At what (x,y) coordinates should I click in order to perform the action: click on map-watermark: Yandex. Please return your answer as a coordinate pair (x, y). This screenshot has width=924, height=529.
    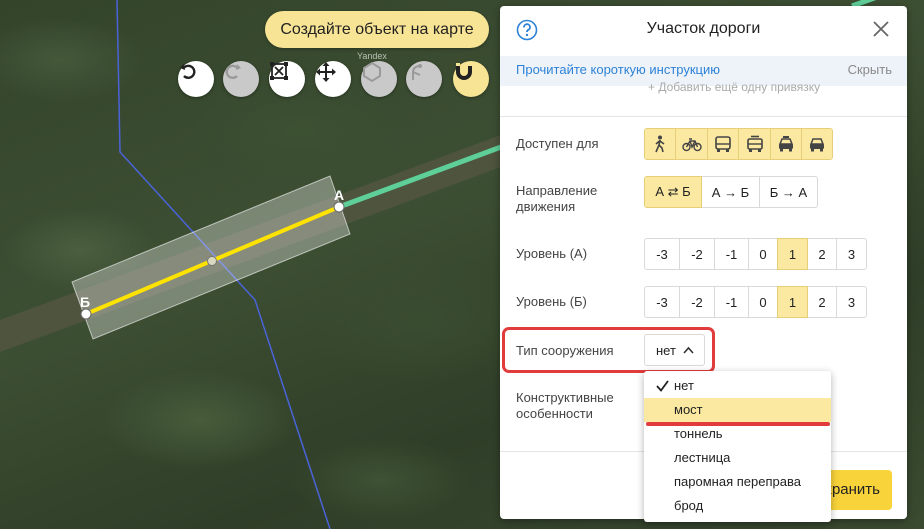
    Looking at the image, I should click on (372, 56).